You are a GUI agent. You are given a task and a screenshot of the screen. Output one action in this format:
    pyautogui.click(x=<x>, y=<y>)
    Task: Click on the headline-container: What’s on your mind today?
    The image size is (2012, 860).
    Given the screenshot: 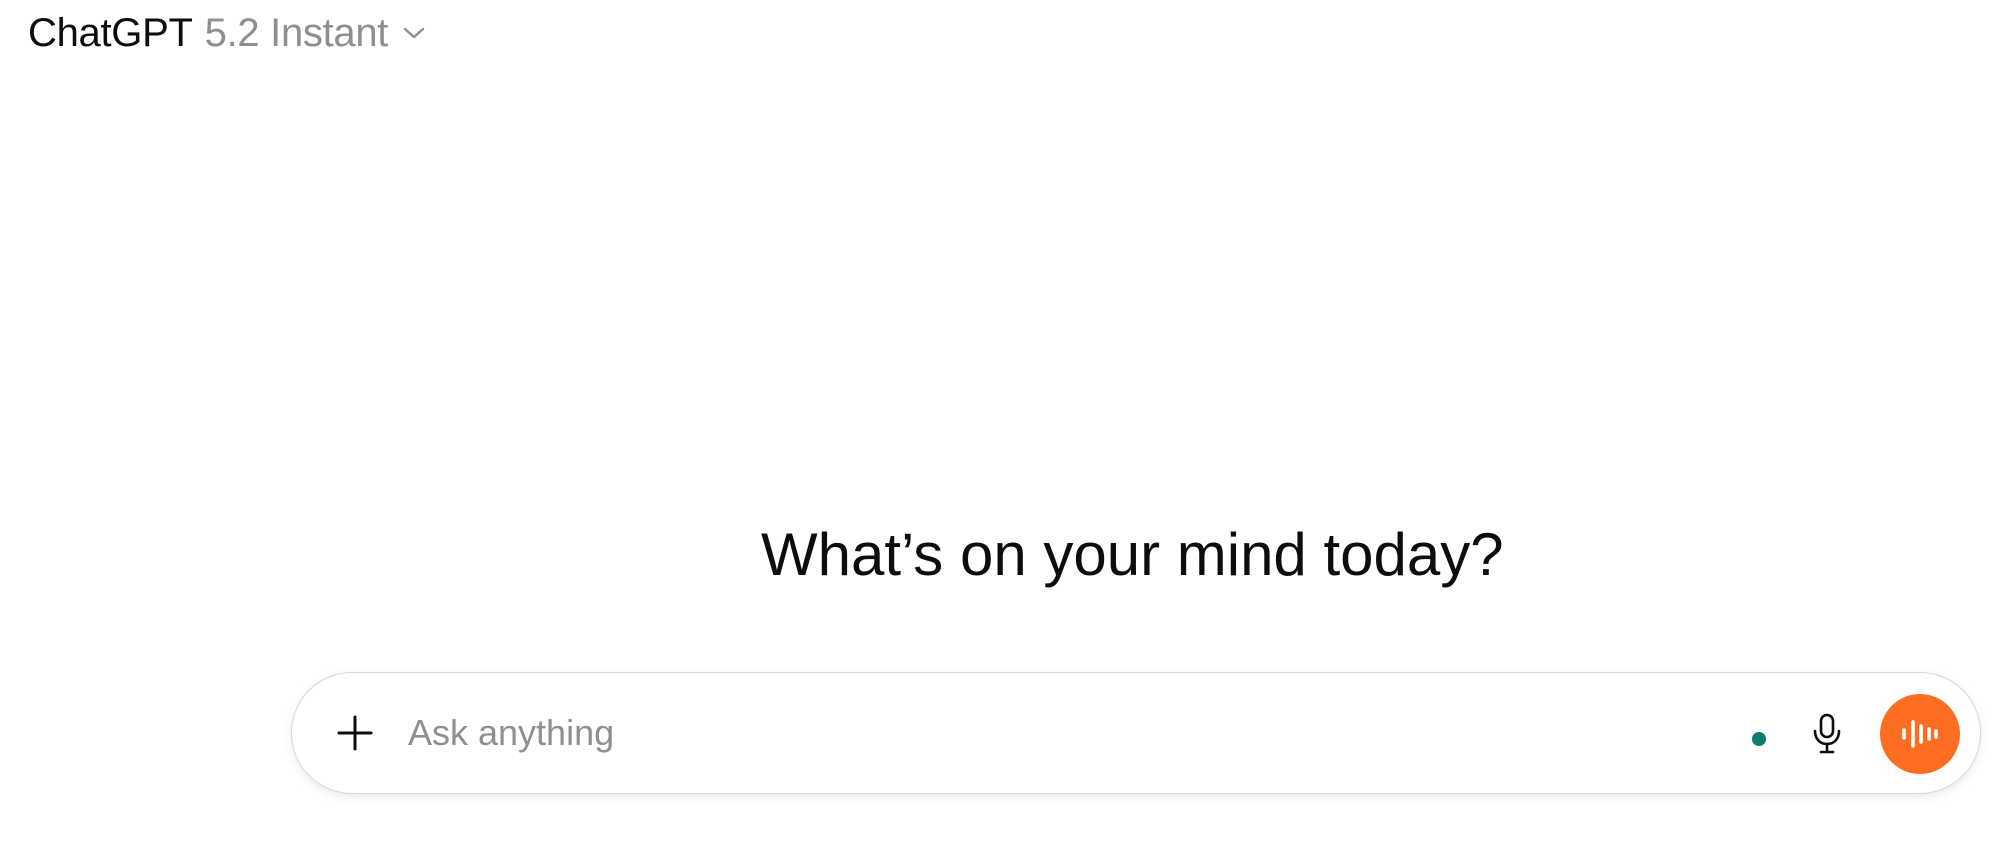 What is the action you would take?
    pyautogui.click(x=1006, y=560)
    